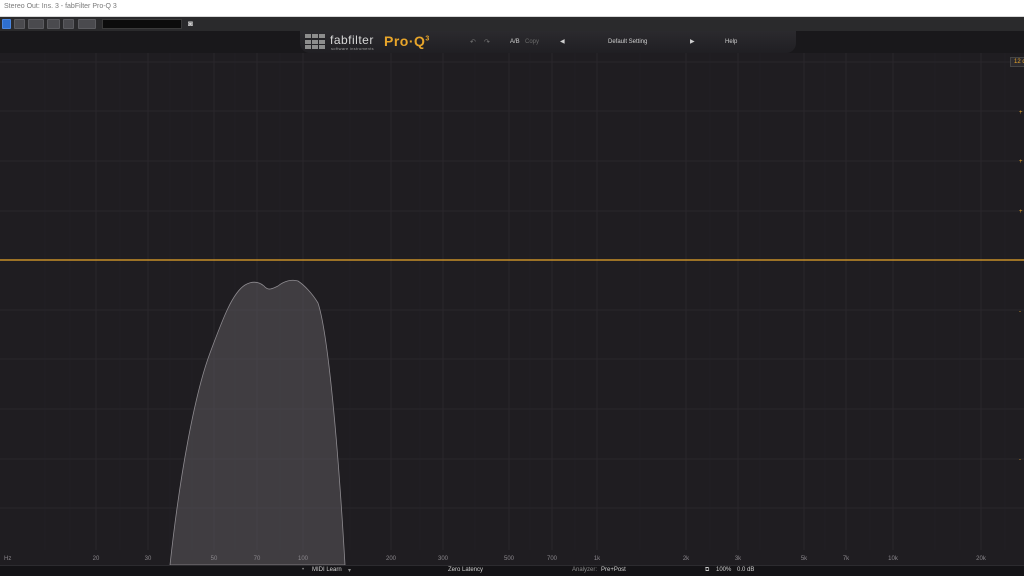 The height and width of the screenshot is (576, 1024). What do you see at coordinates (473, 42) in the screenshot?
I see `undo-icon: ↶` at bounding box center [473, 42].